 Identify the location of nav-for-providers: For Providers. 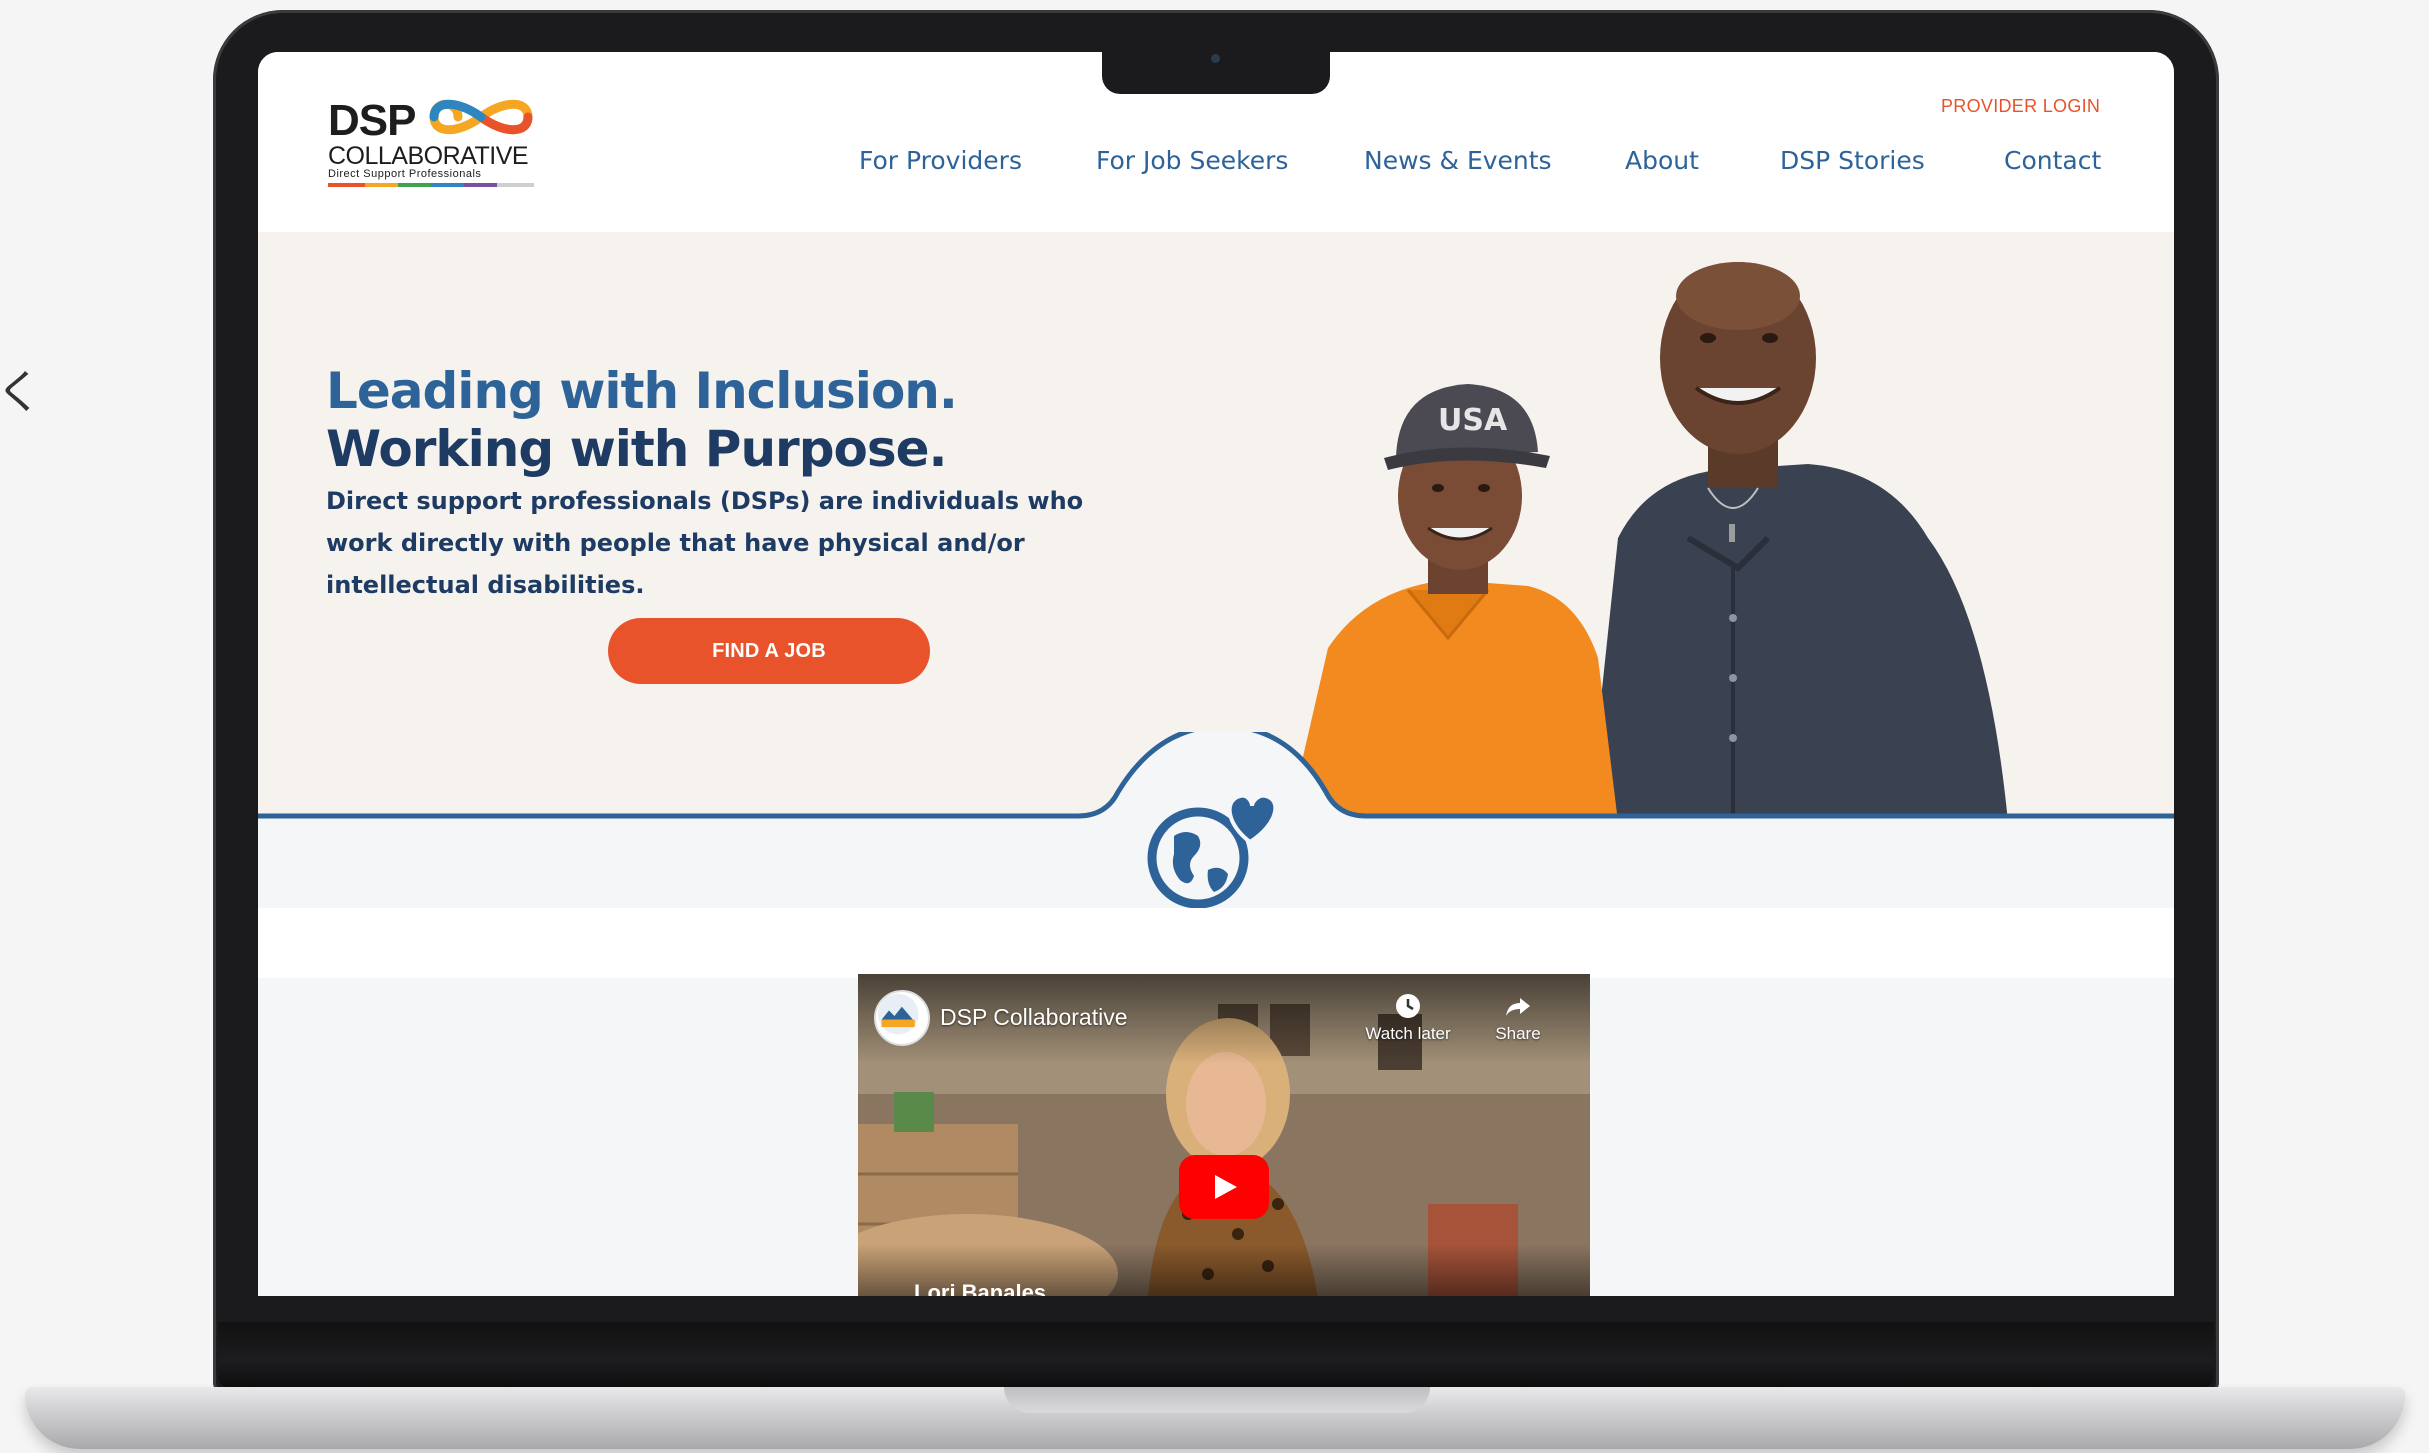
(940, 160).